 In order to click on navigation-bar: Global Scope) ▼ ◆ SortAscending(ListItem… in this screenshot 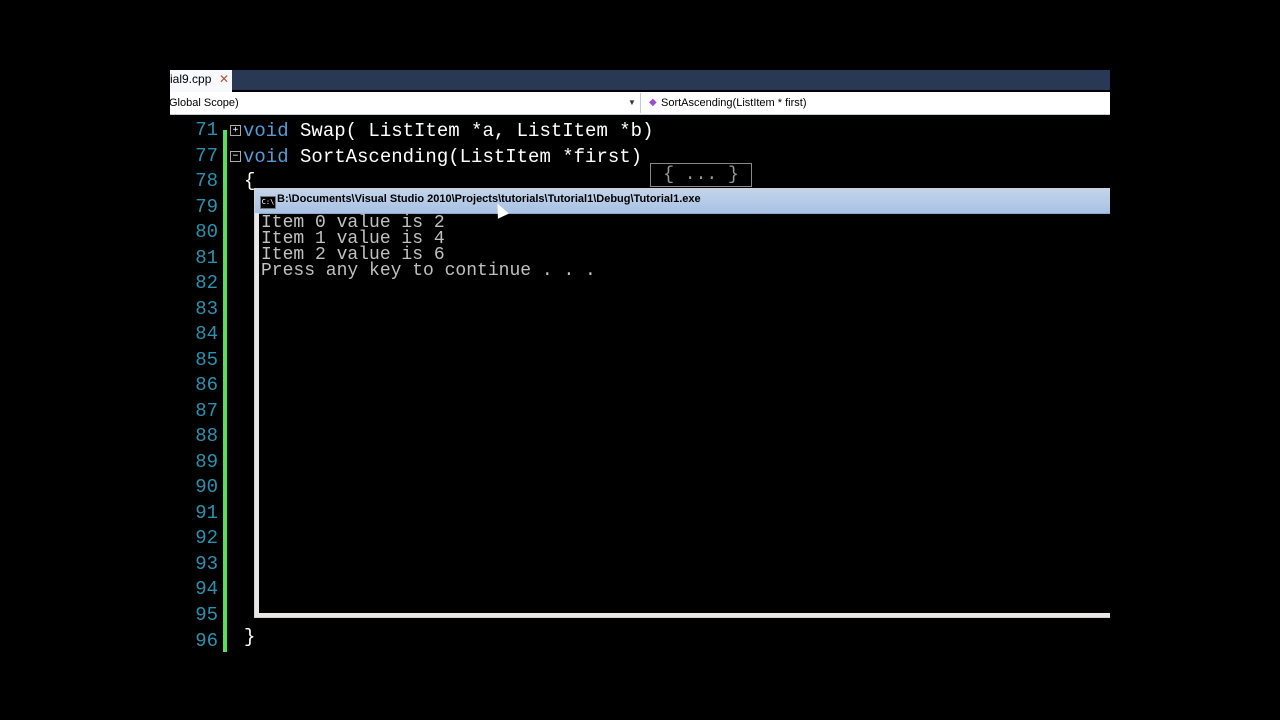, I will do `click(640, 103)`.